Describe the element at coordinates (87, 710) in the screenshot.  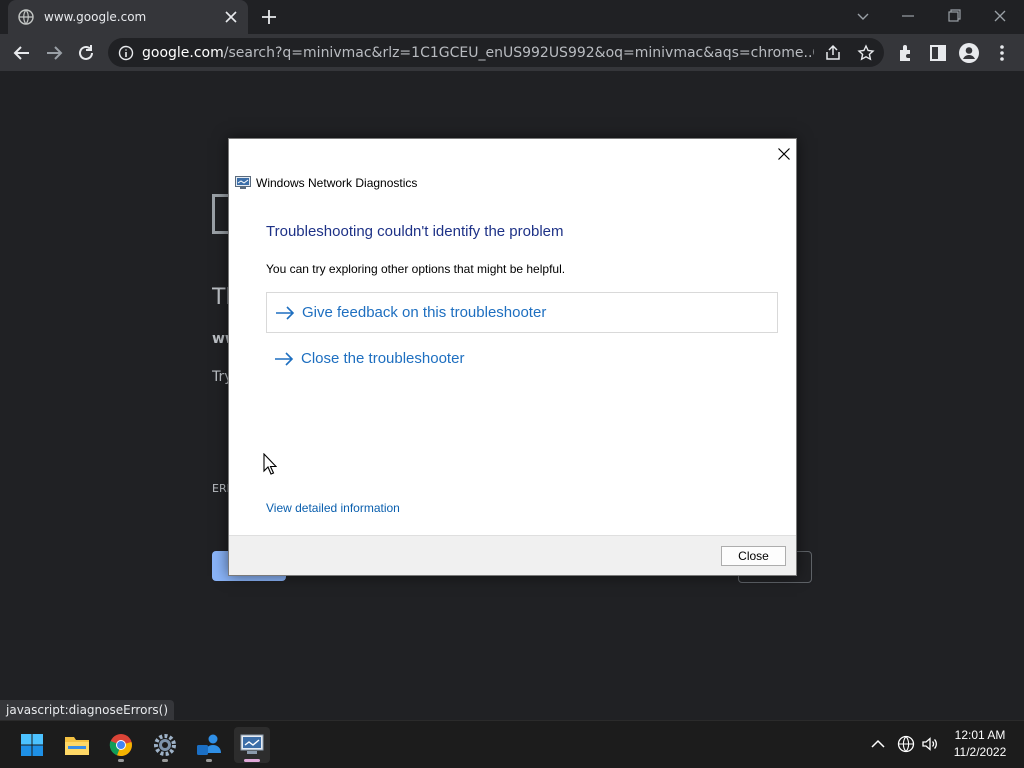
I see `link-status-bubble: javascript:diagnoseErrors()` at that location.